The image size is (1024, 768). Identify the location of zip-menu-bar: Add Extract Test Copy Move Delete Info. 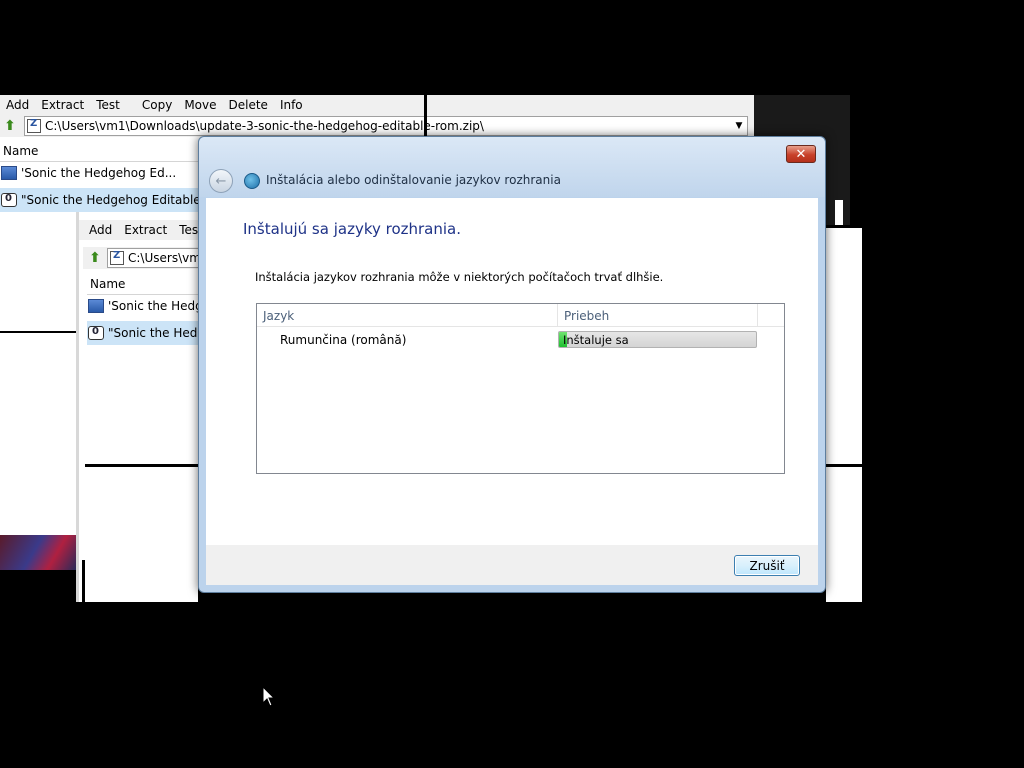
(377, 105).